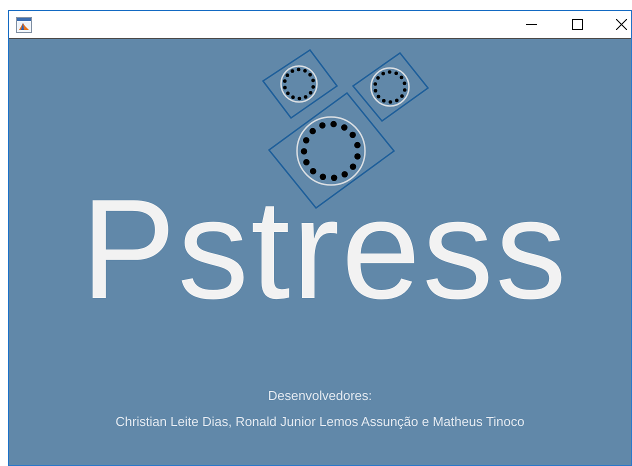 Image resolution: width=632 pixels, height=466 pixels. I want to click on credits-names: Christian Leite Dias, Ronald Junior Lemos Assunção e Matheus Tinoco, so click(320, 422).